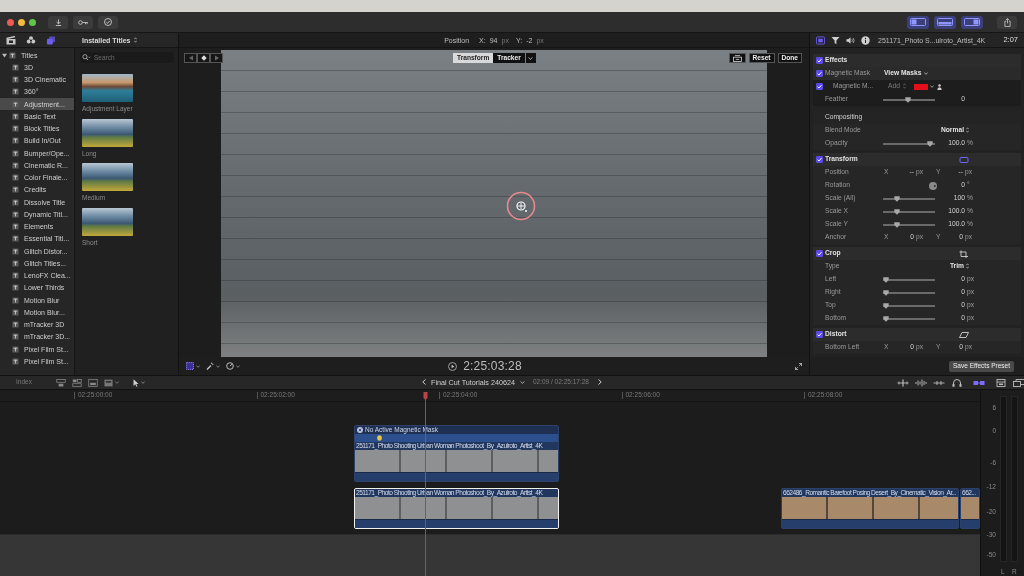  Describe the element at coordinates (190, 366) in the screenshot. I see `dotted-square-icon` at that location.